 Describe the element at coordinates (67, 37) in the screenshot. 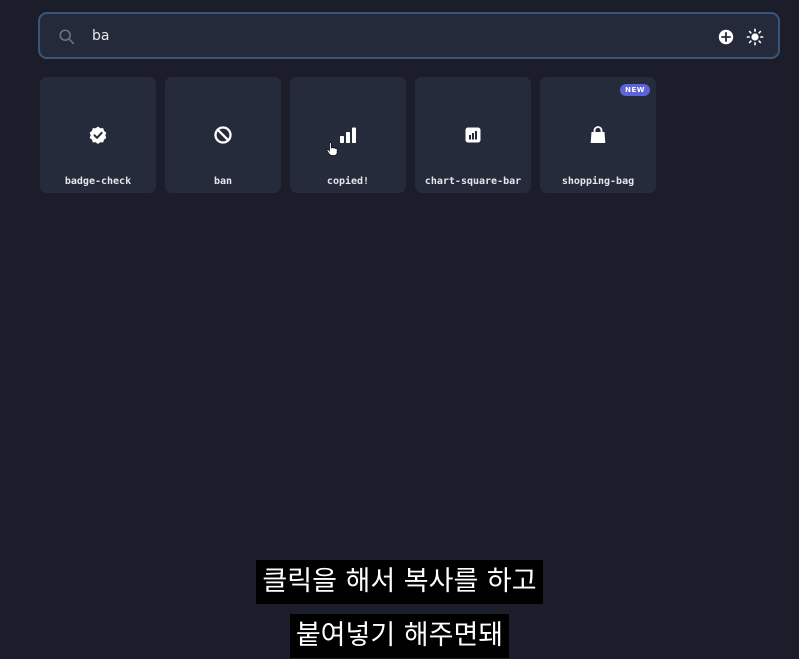

I see `search-icon` at that location.